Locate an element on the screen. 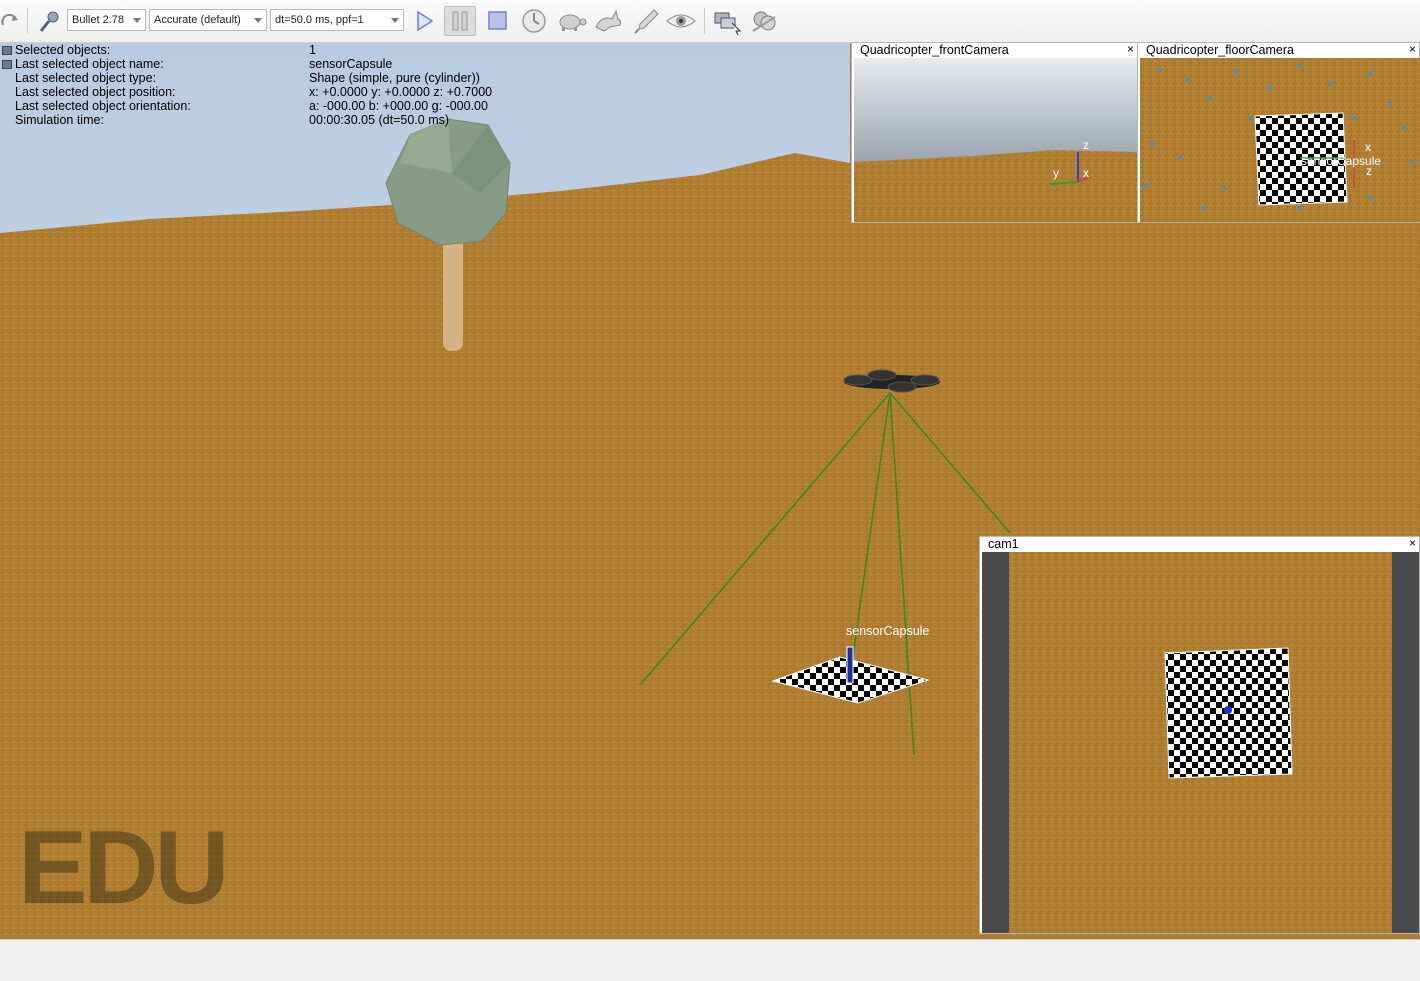  front-camera-title-bar: Quadricopter_frontCamera × is located at coordinates (994, 50).